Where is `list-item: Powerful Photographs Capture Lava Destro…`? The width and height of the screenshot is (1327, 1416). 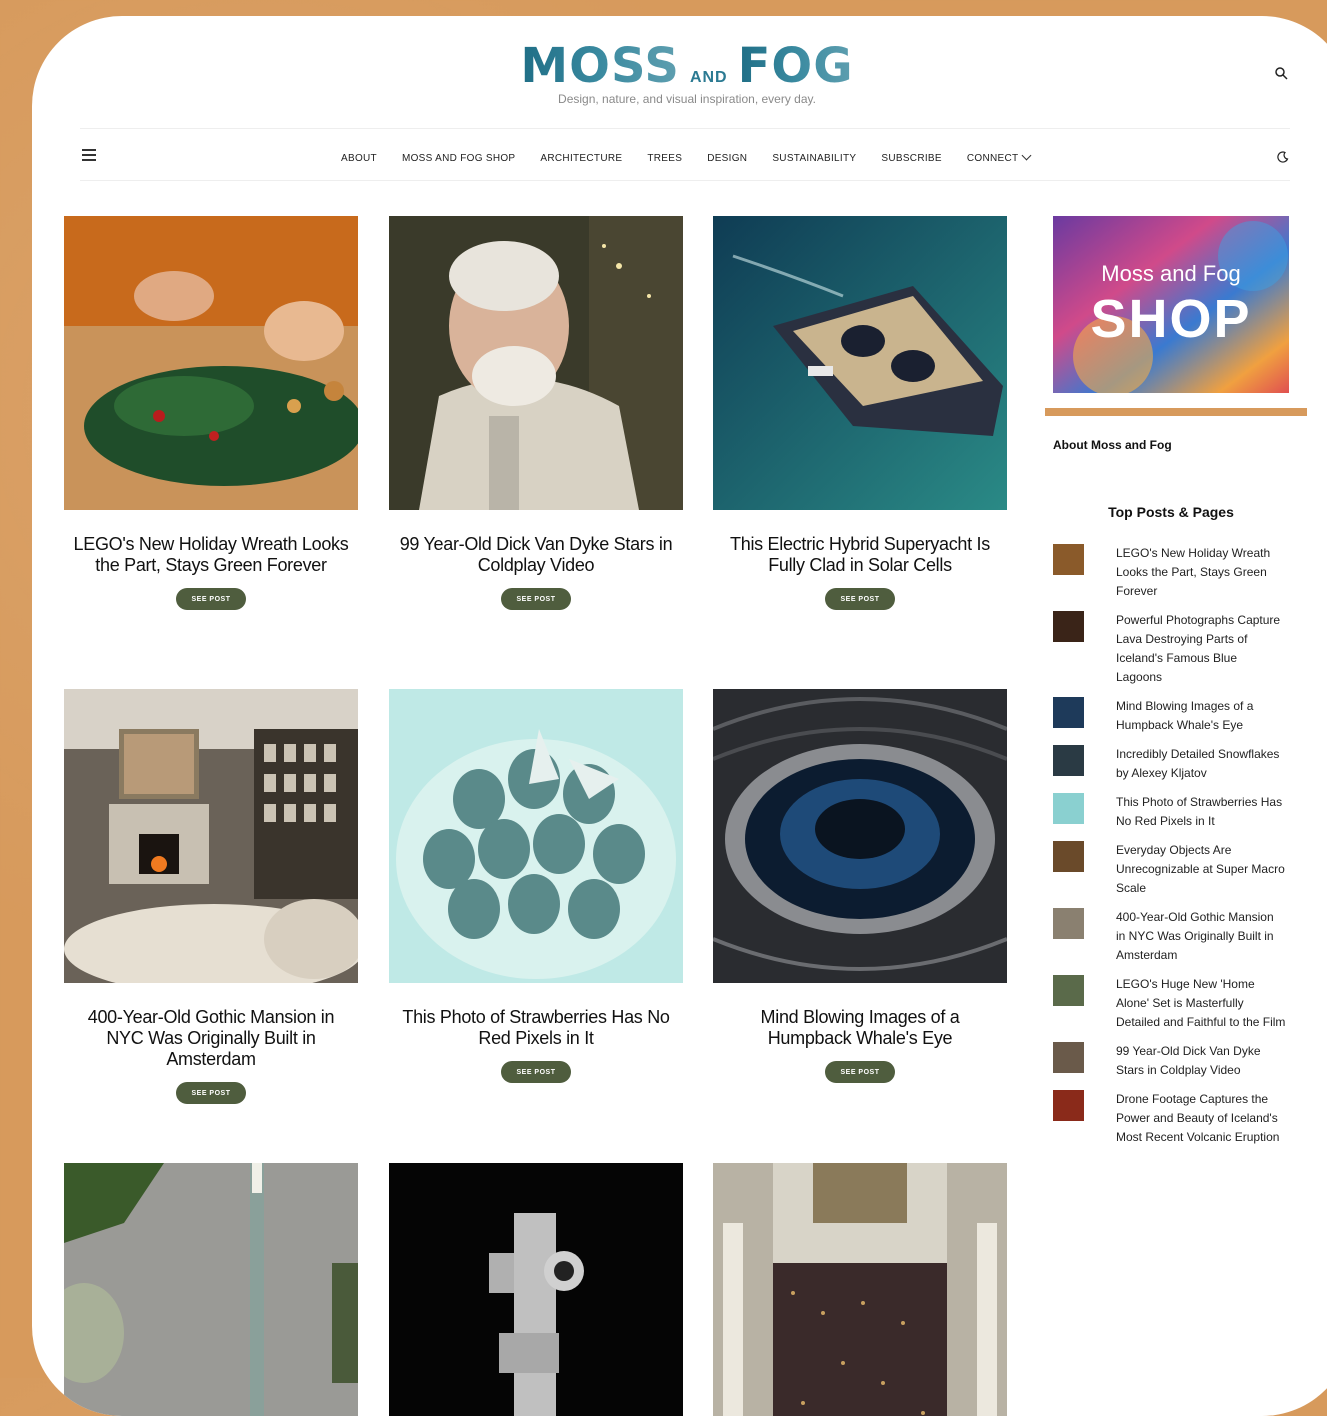
list-item: Powerful Photographs Capture Lava Destro… is located at coordinates (1173, 649).